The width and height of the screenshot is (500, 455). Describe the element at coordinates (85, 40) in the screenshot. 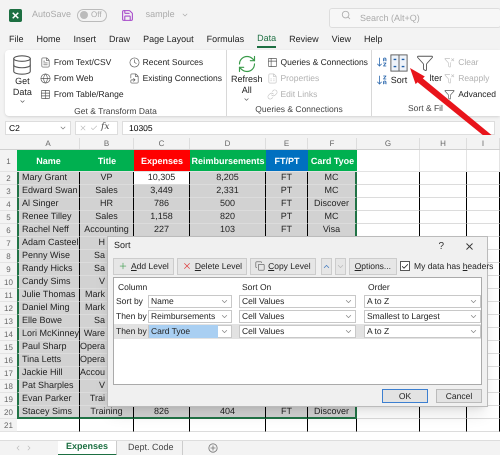

I see `menu-tab: Insert` at that location.